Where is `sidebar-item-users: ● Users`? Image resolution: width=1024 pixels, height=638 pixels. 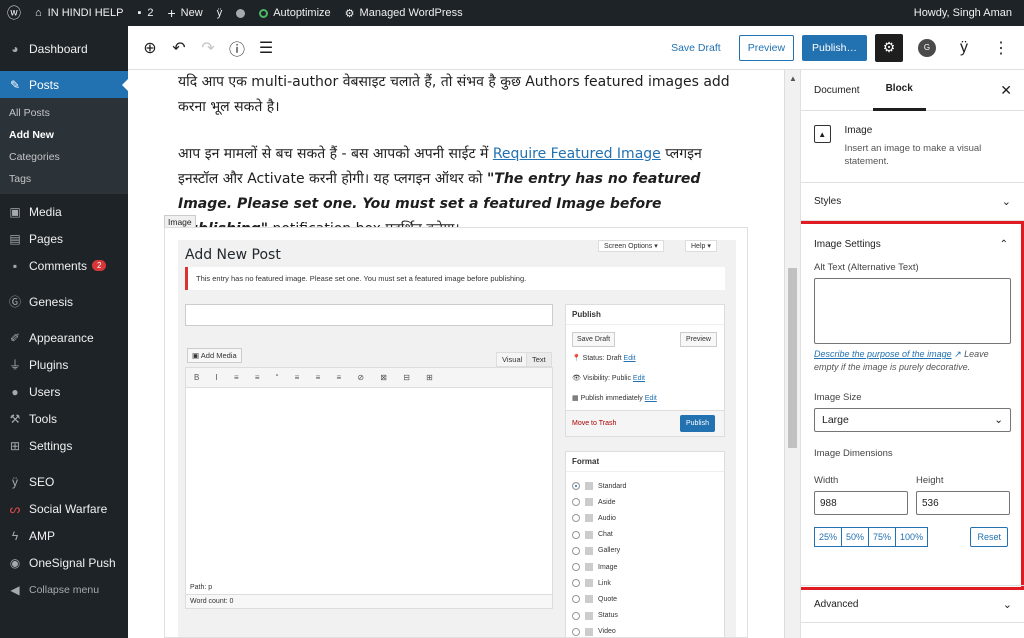
sidebar-item-users: ● Users is located at coordinates (64, 391).